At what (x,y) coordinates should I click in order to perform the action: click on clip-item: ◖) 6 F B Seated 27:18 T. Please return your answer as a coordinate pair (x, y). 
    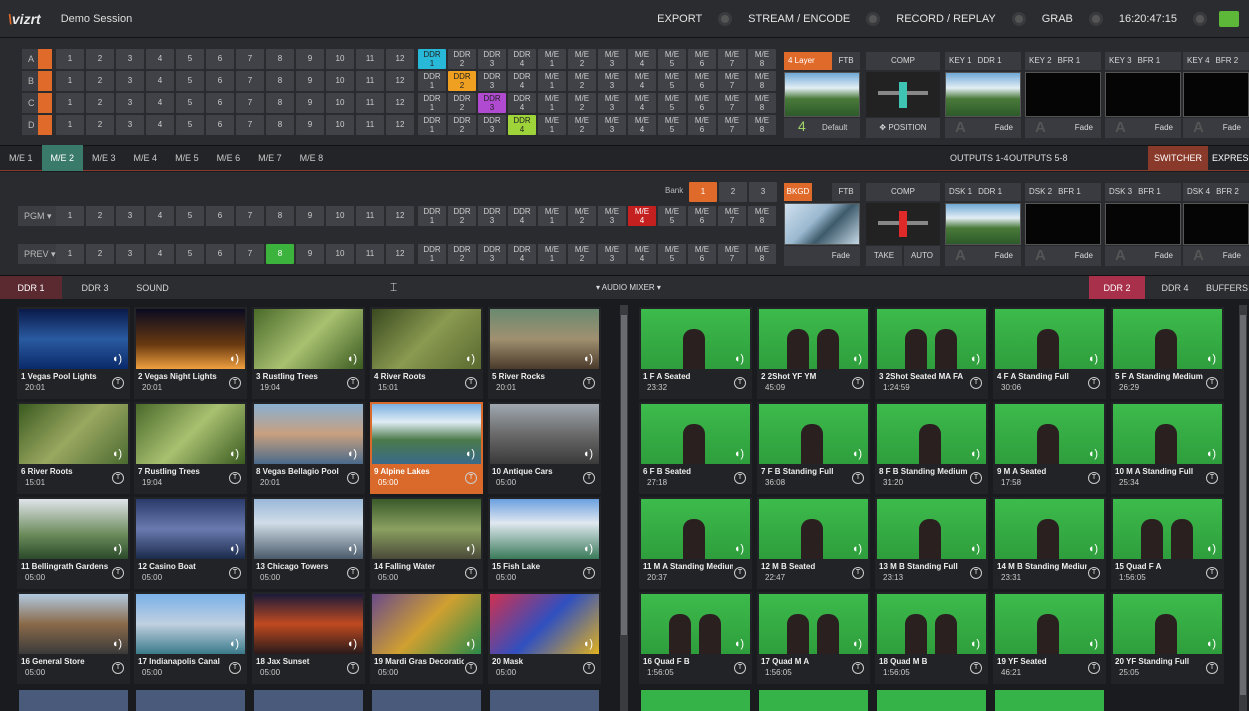
    Looking at the image, I should click on (695, 448).